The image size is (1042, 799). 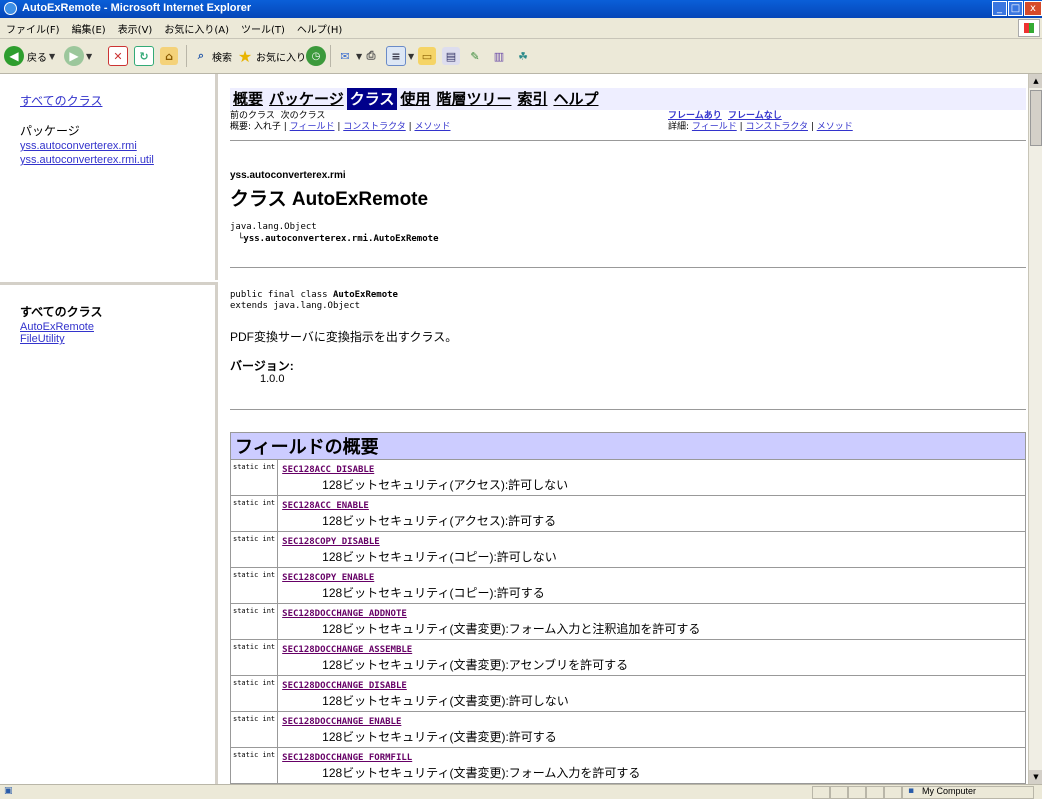 What do you see at coordinates (445, 701) in the screenshot?
I see `field-description: 128ビットセキュリティ(文書変更):許可しない` at bounding box center [445, 701].